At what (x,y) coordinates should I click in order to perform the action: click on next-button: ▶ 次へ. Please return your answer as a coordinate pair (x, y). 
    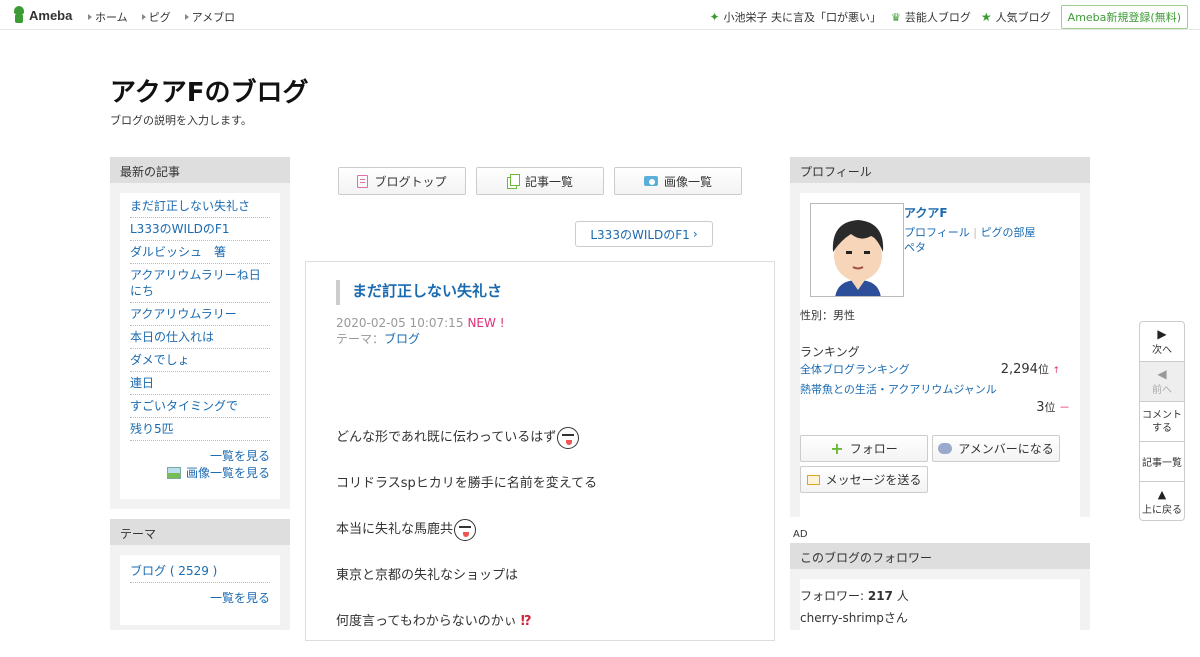
    Looking at the image, I should click on (1162, 342).